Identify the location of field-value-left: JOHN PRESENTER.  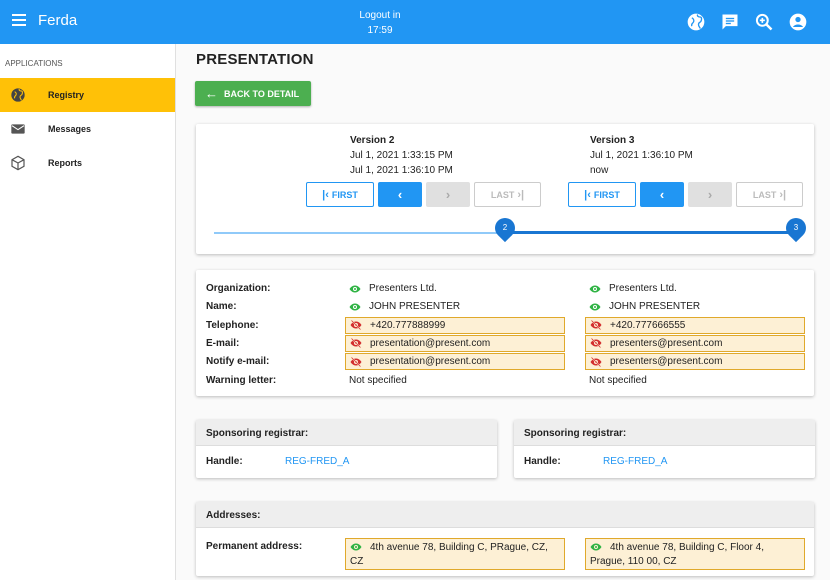
(455, 306).